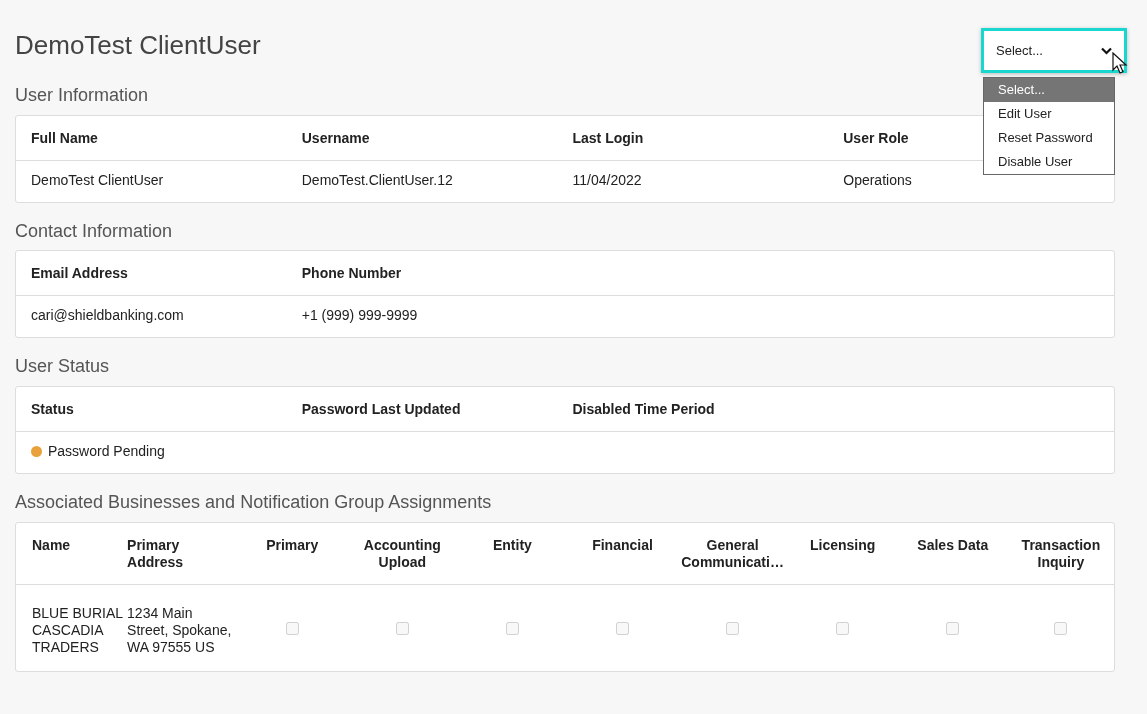 Image resolution: width=1147 pixels, height=714 pixels. I want to click on status-text: Password Pending, so click(106, 450).